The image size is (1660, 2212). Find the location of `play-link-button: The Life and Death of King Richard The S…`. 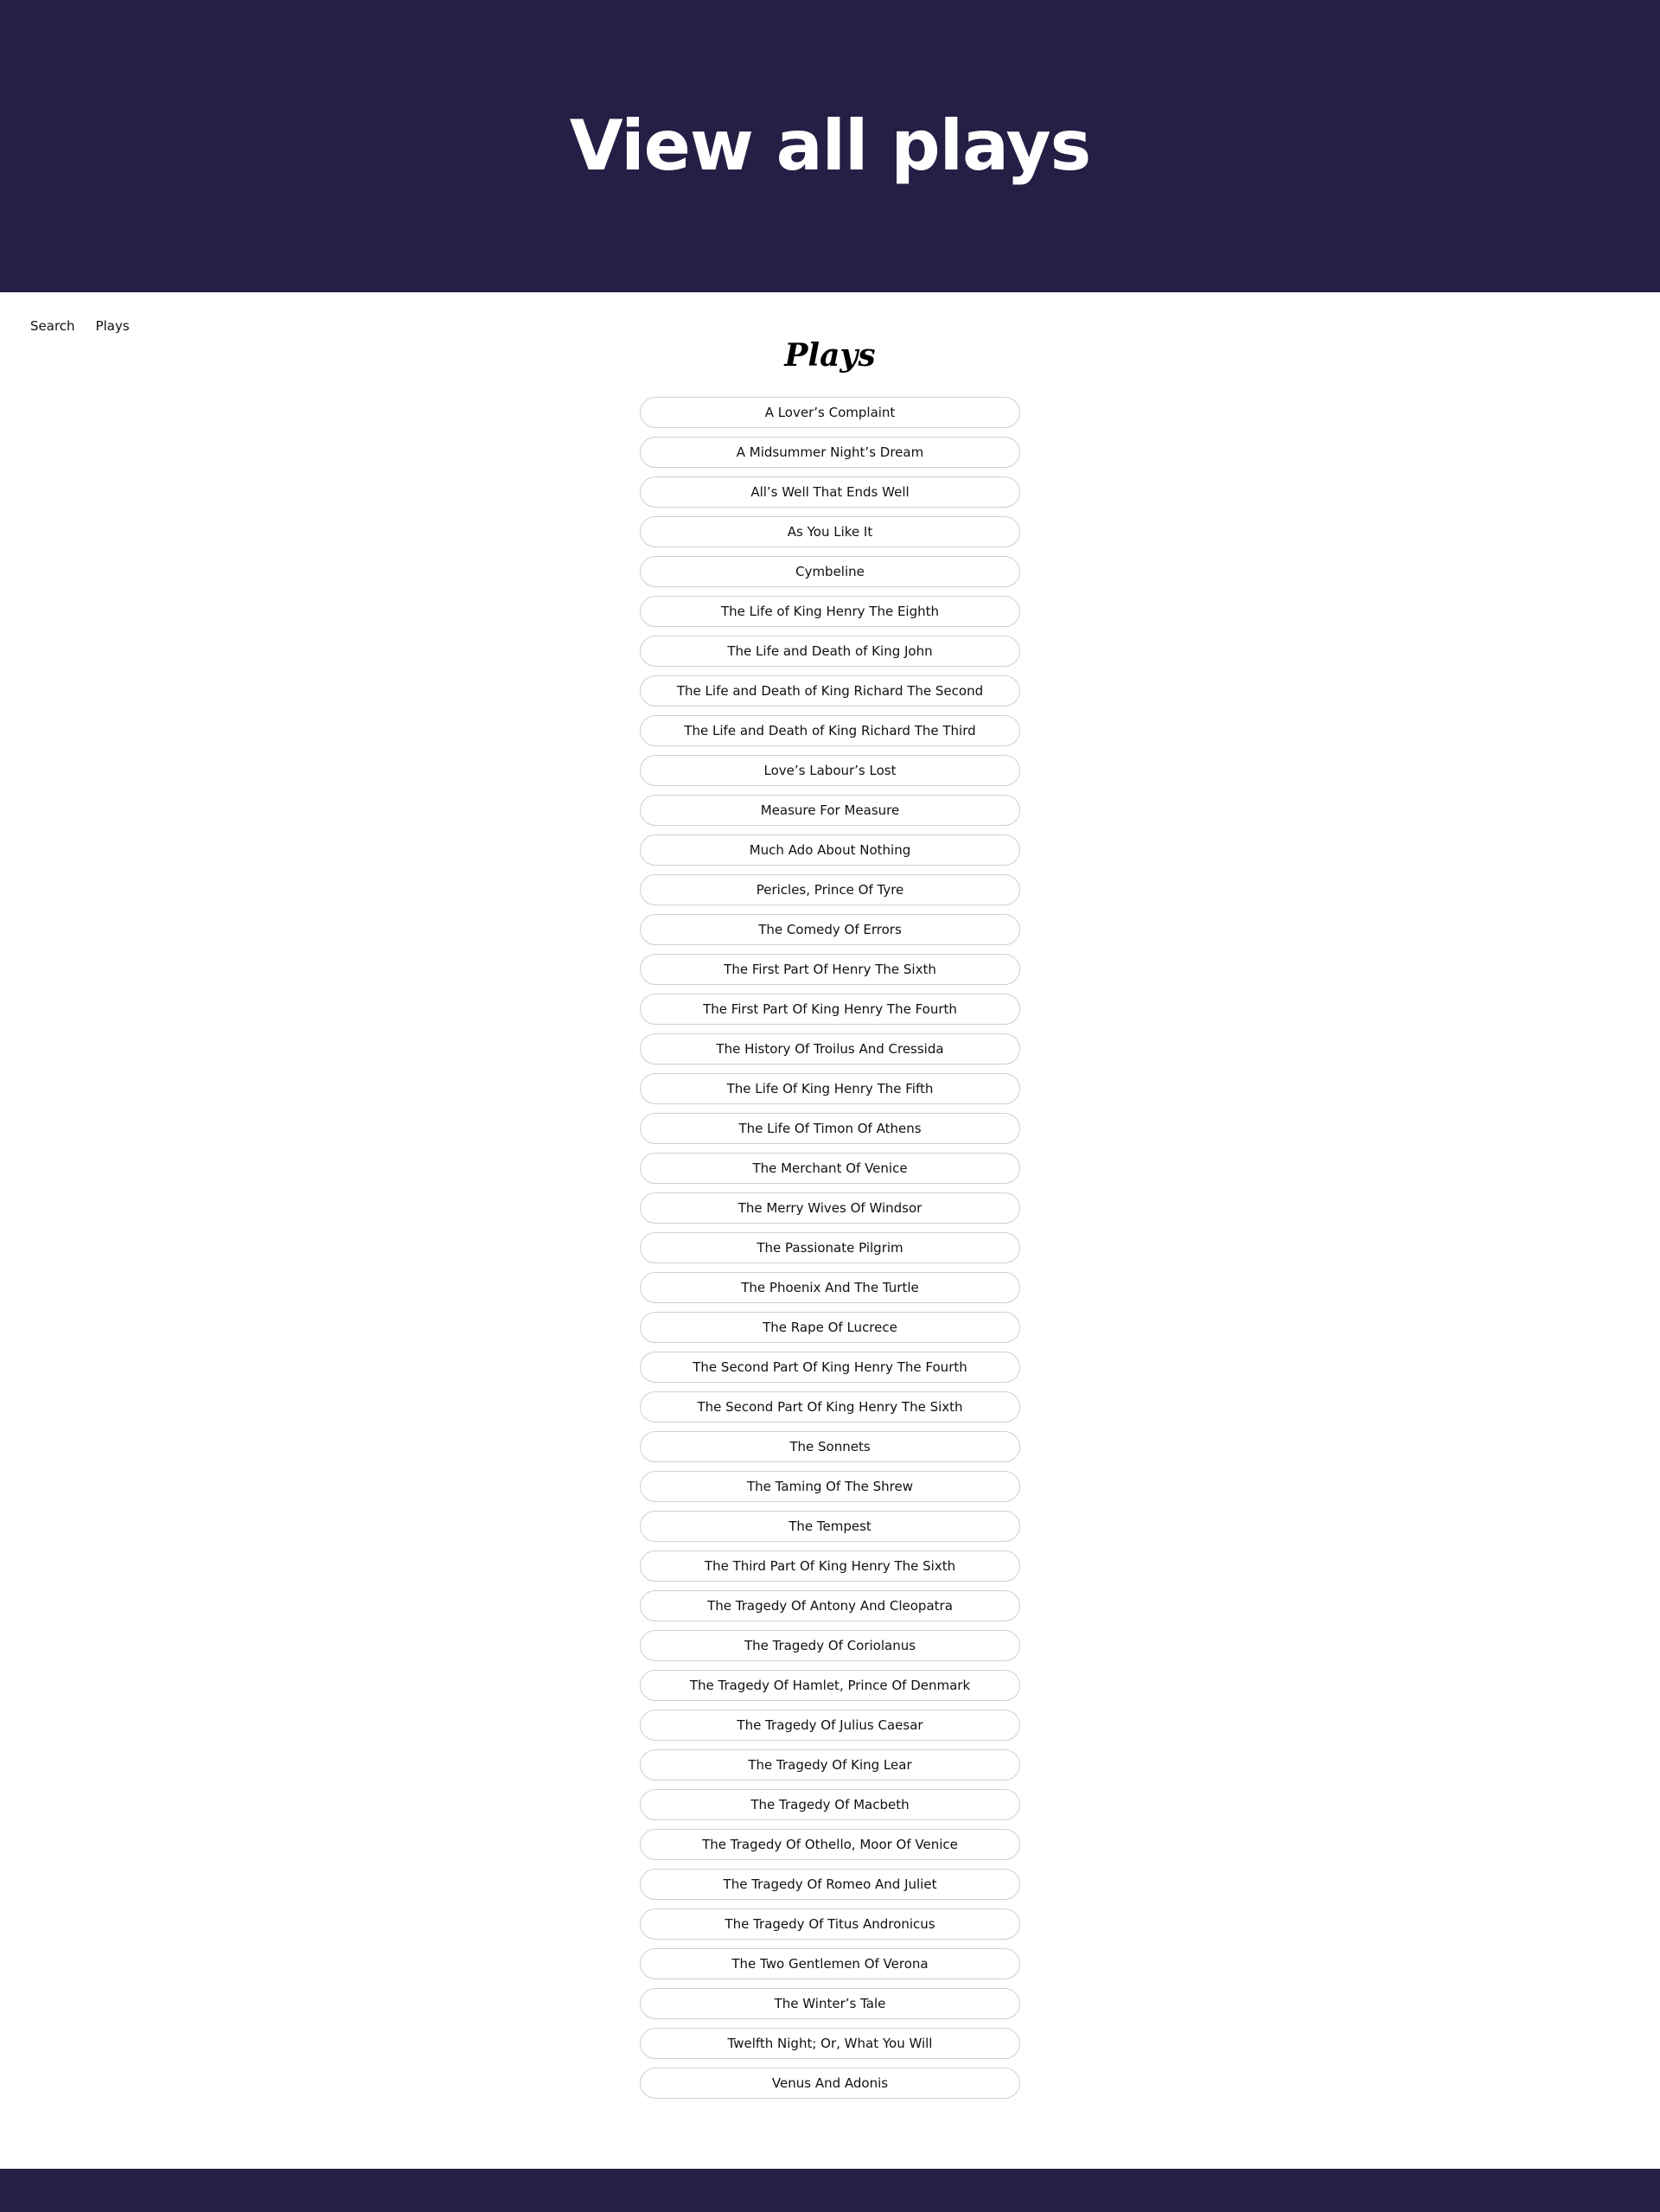

play-link-button: The Life and Death of King Richard The S… is located at coordinates (830, 690).